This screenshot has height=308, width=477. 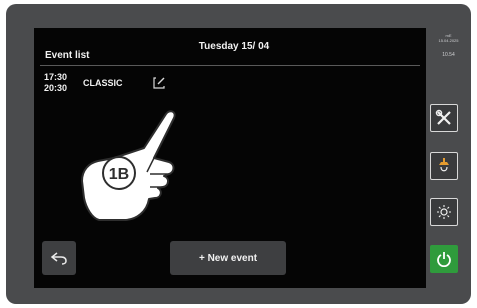 I want to click on power-icon, so click(x=444, y=259).